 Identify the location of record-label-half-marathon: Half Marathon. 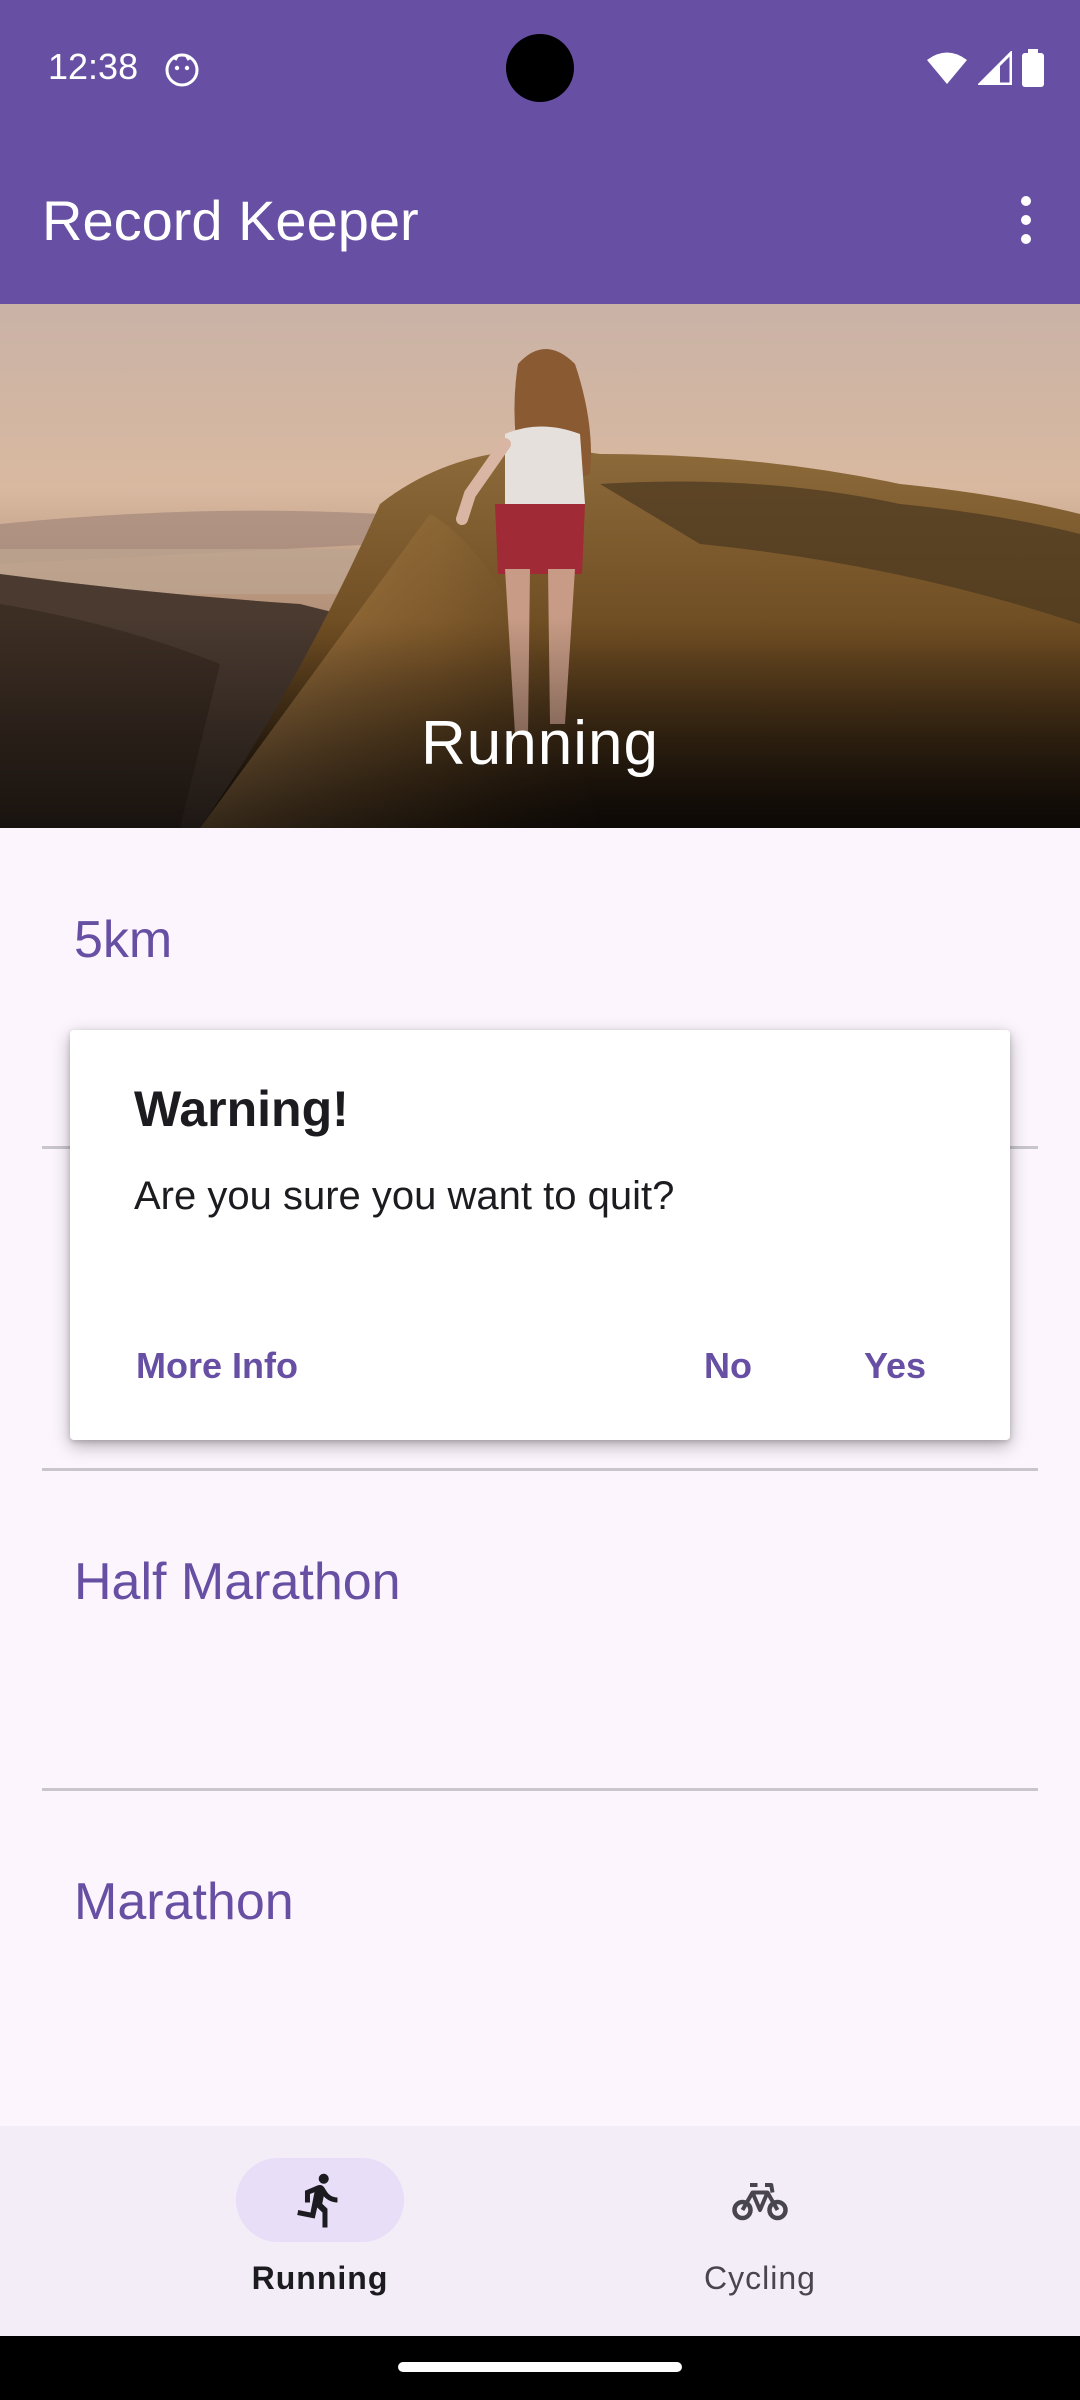
(237, 1582).